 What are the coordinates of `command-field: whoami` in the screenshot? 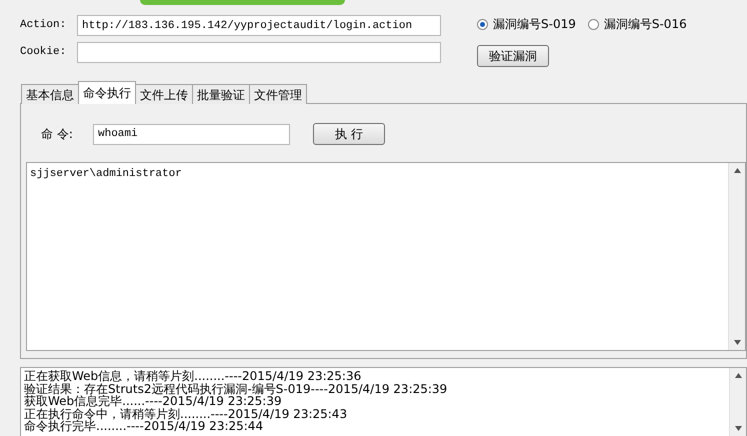 It's located at (191, 134).